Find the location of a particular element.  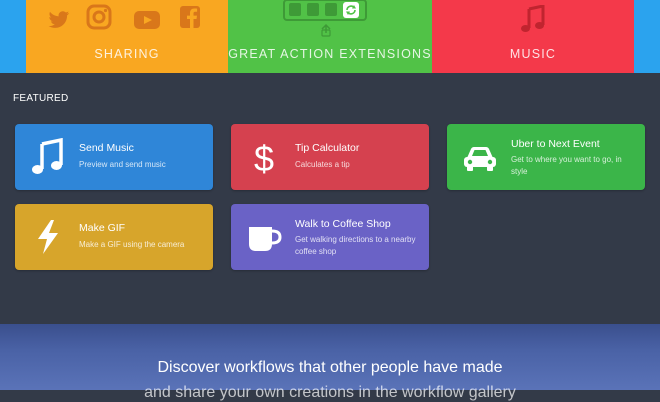

card-tip-calculator: $ Tip Calculator Calculates a tip is located at coordinates (330, 157).